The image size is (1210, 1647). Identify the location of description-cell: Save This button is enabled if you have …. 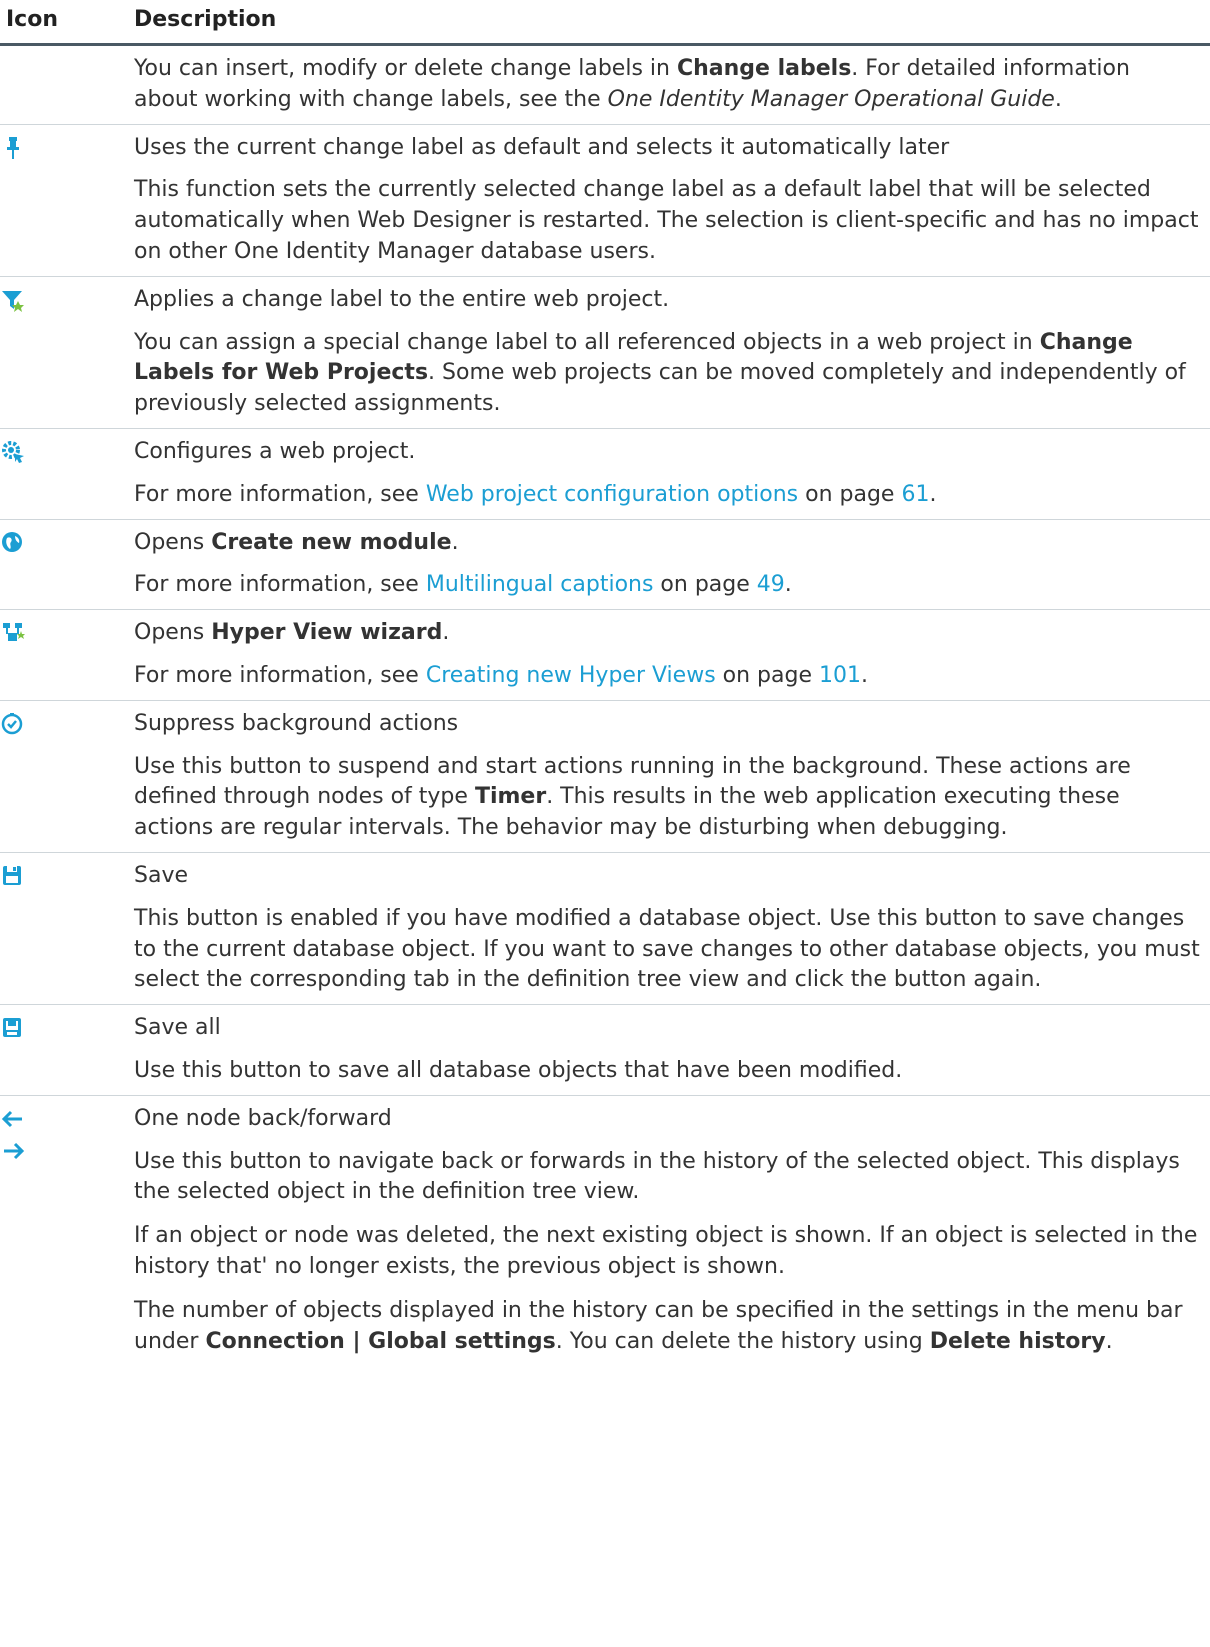
(672, 929).